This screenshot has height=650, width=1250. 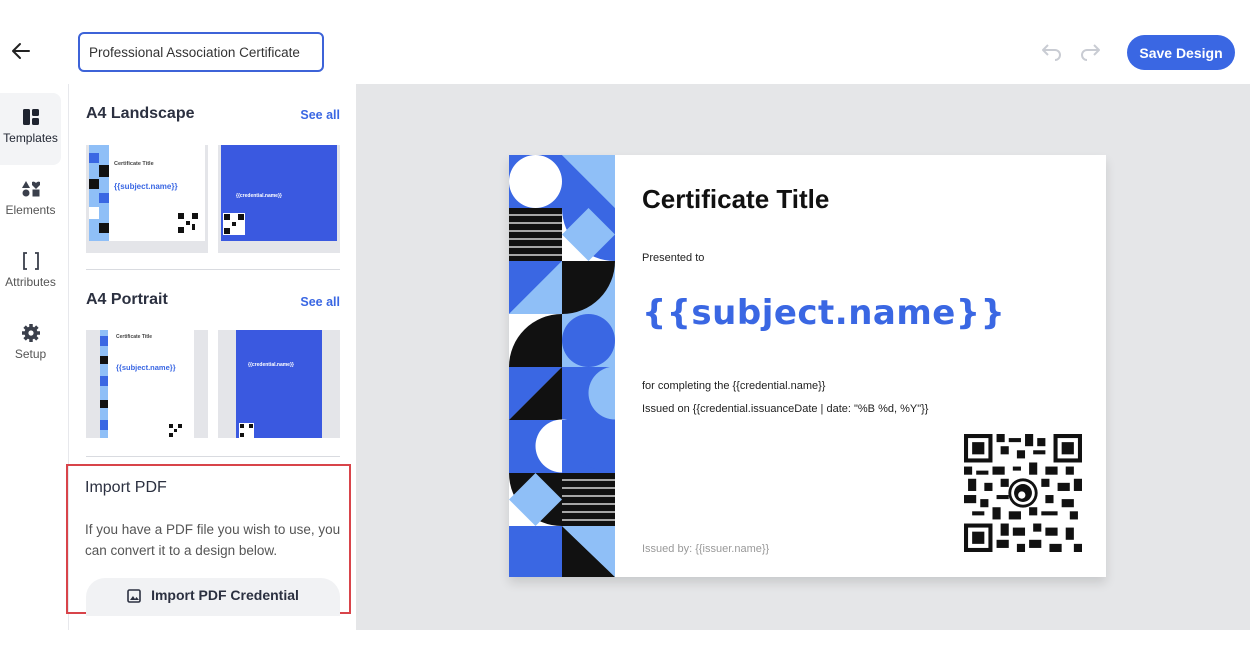 I want to click on top-bar: Save Design, so click(x=625, y=42).